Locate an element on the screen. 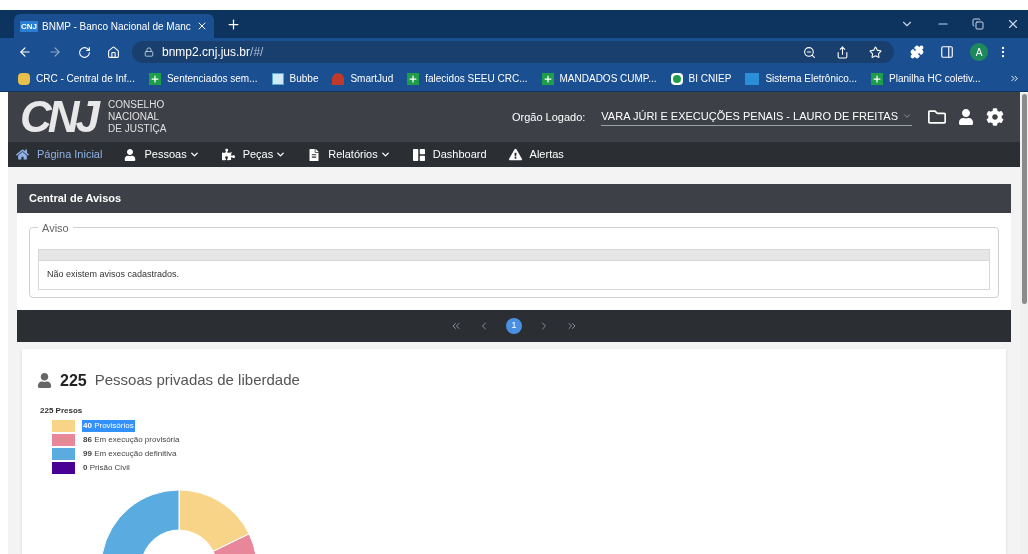  scrollbar is located at coordinates (1024, 323).